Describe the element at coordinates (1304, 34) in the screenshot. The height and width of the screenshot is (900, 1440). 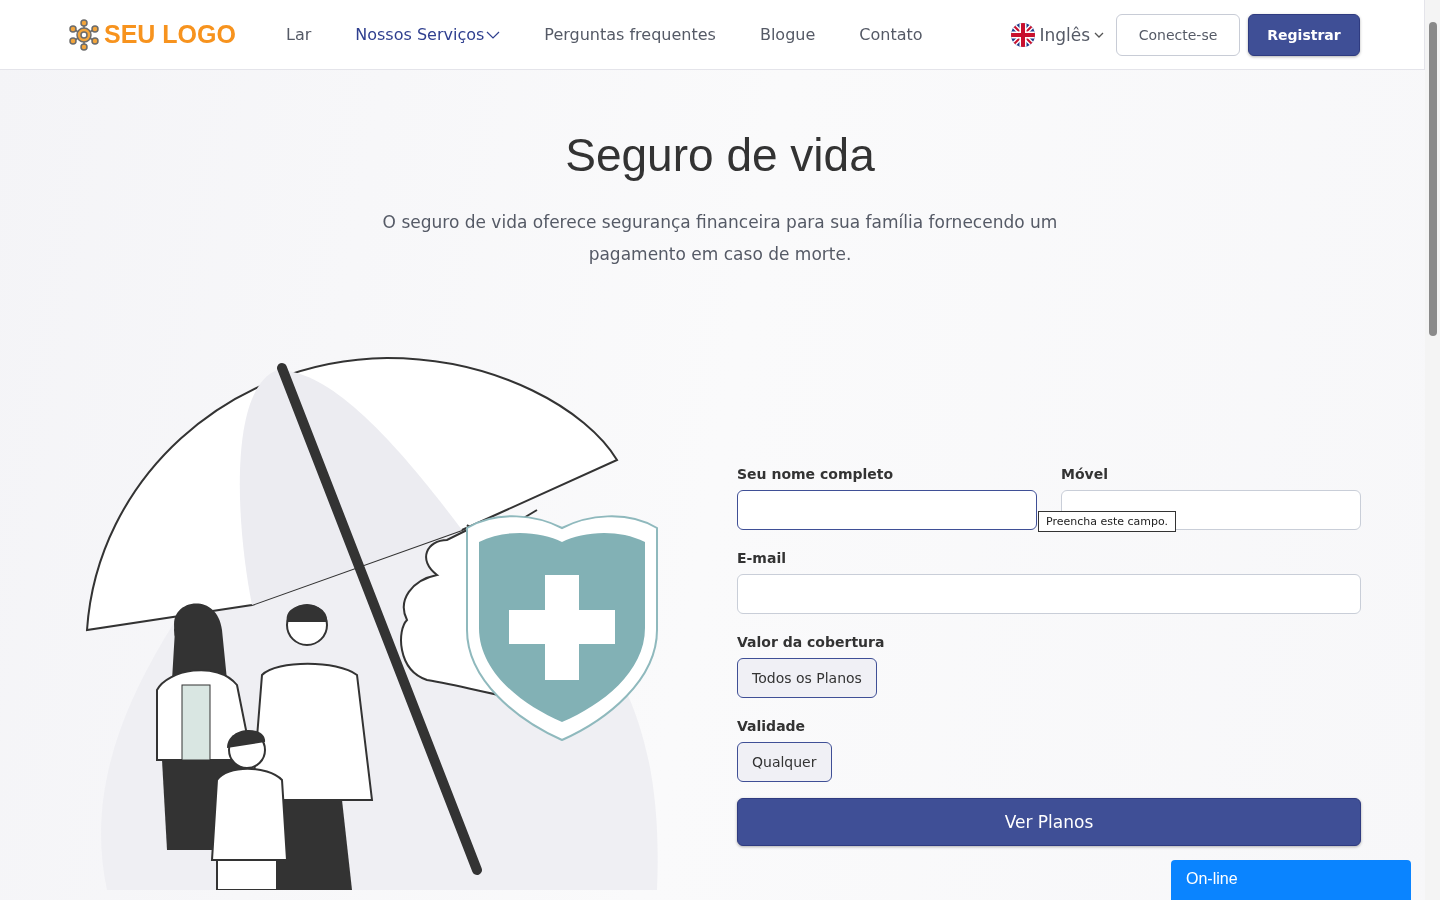
I see `register-button: Registrar` at that location.